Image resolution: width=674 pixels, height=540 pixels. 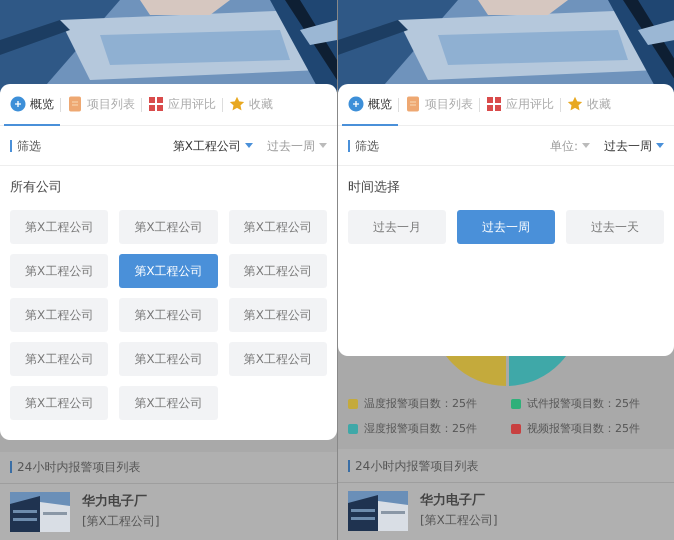 What do you see at coordinates (570, 145) in the screenshot?
I see `dropdown: 单位:` at bounding box center [570, 145].